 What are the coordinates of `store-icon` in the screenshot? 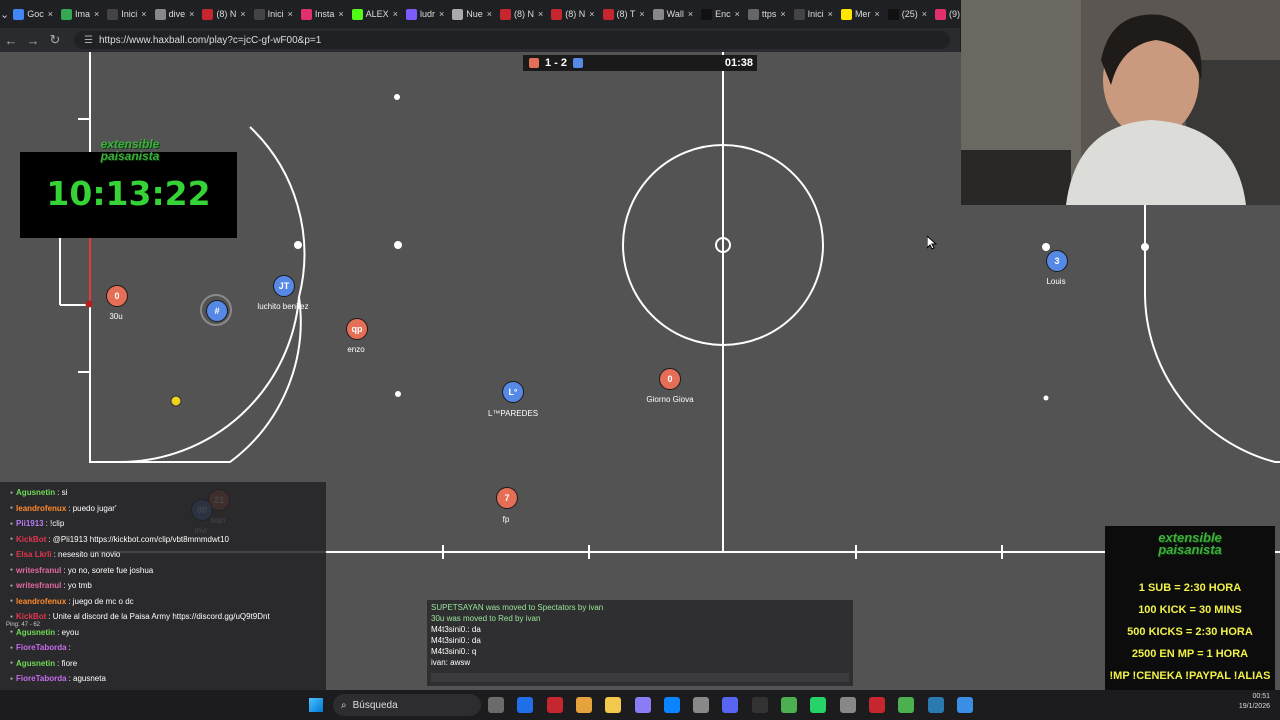 It's located at (583, 705).